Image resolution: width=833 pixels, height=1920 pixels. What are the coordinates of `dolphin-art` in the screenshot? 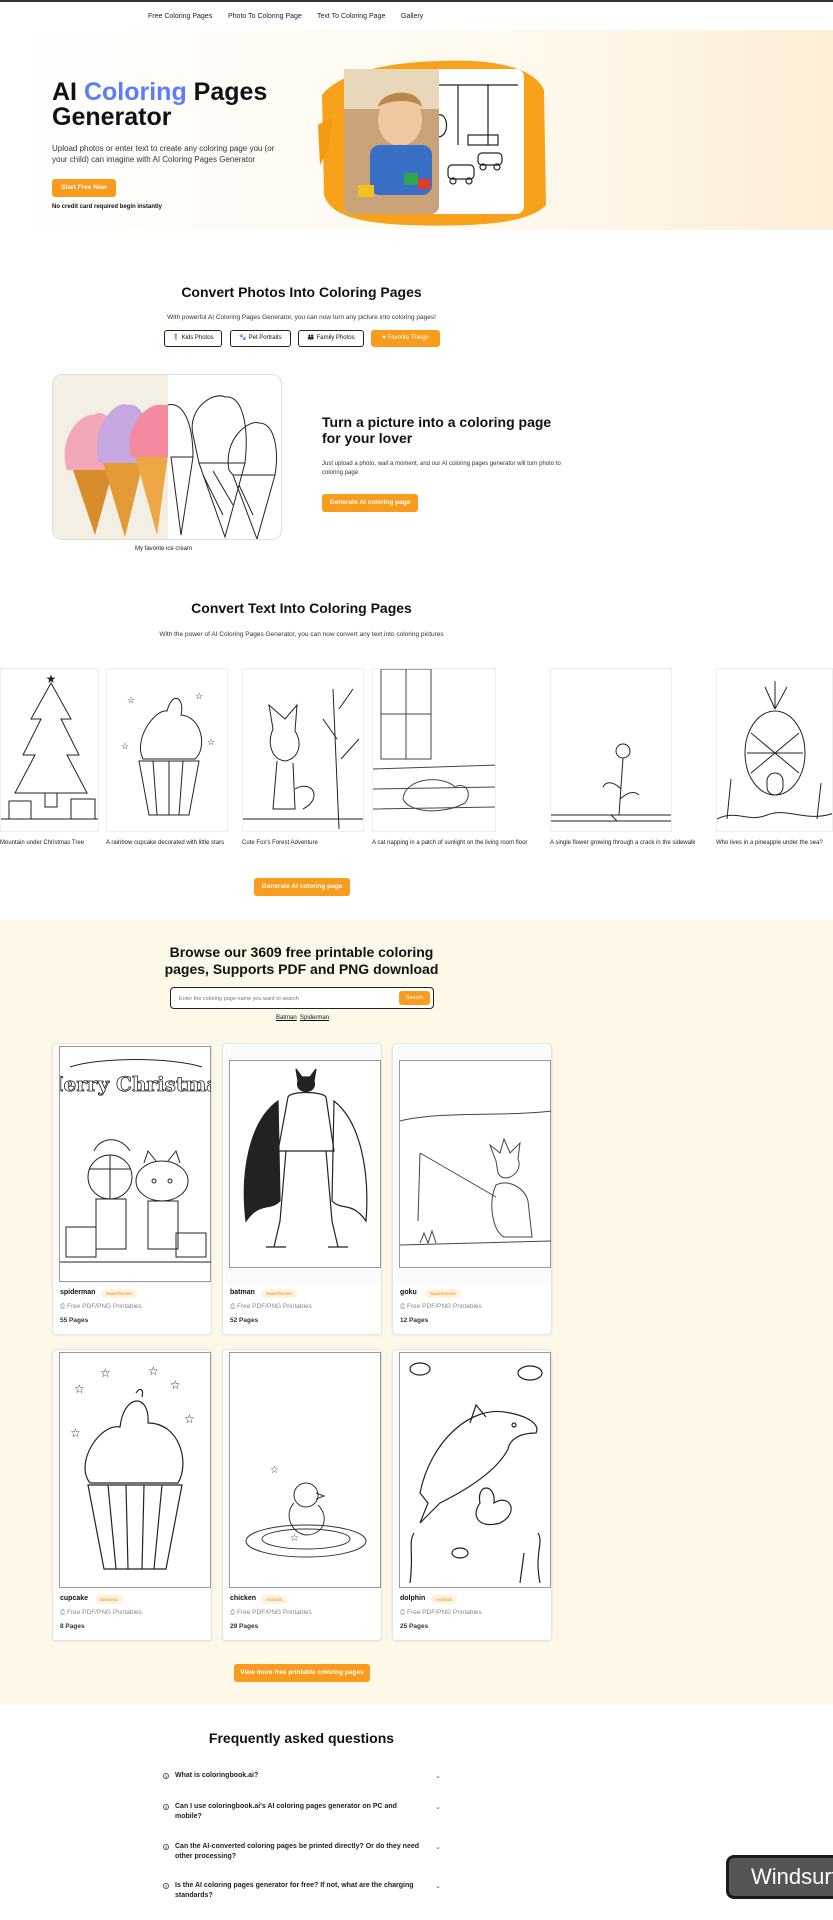 It's located at (476, 1473).